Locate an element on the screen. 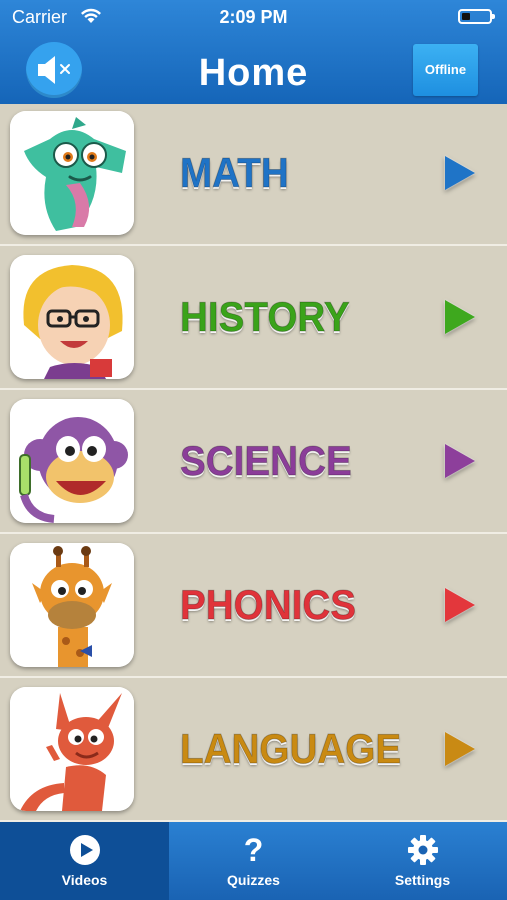  clock: 2:09 PM is located at coordinates (253, 17).